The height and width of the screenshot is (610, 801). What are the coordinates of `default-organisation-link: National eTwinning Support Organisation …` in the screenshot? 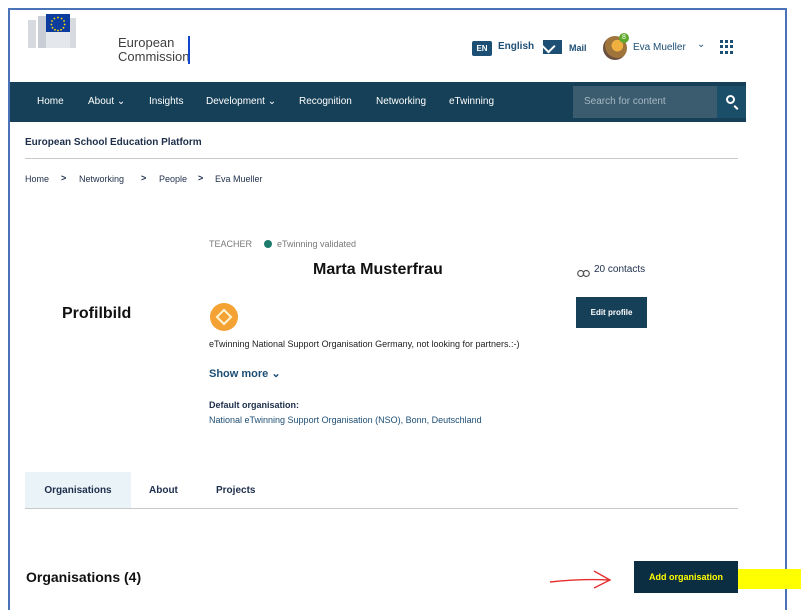 It's located at (345, 420).